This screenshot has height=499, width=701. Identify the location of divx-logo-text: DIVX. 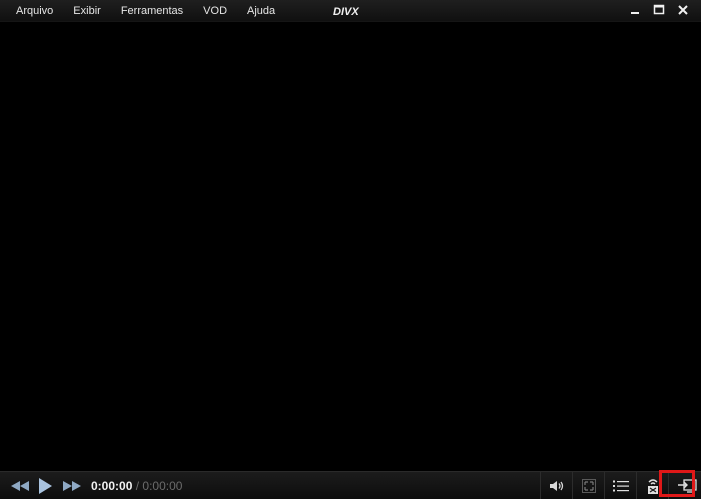
(346, 11).